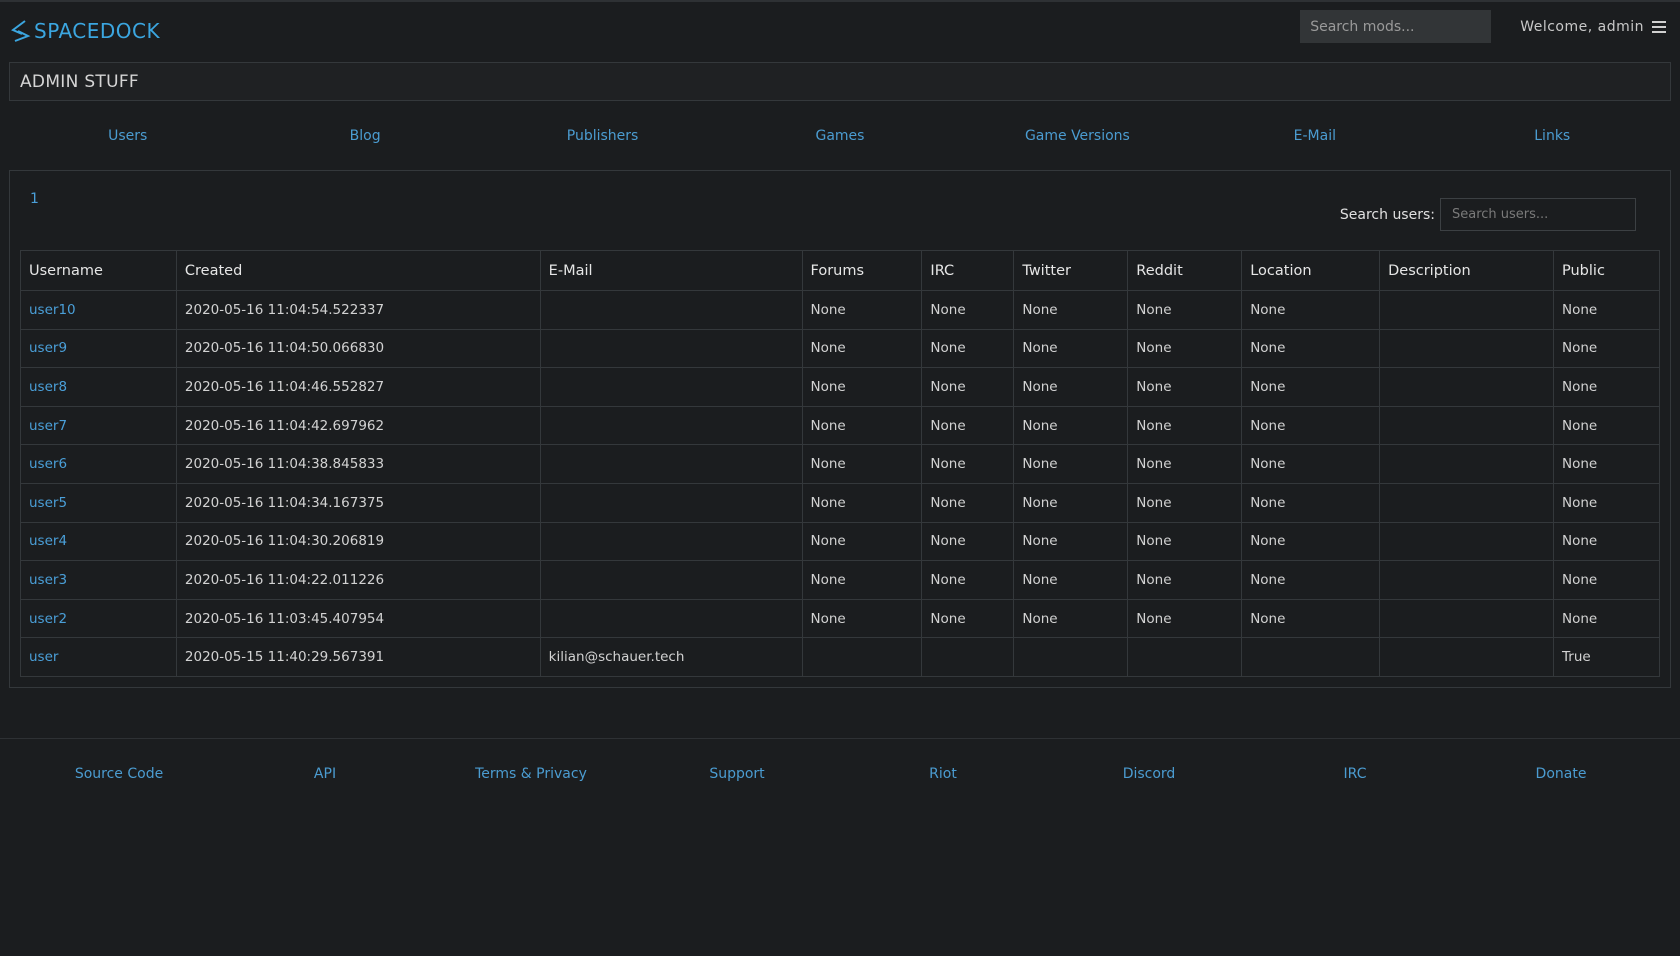 Image resolution: width=1680 pixels, height=956 pixels. I want to click on username-link: user7, so click(48, 426).